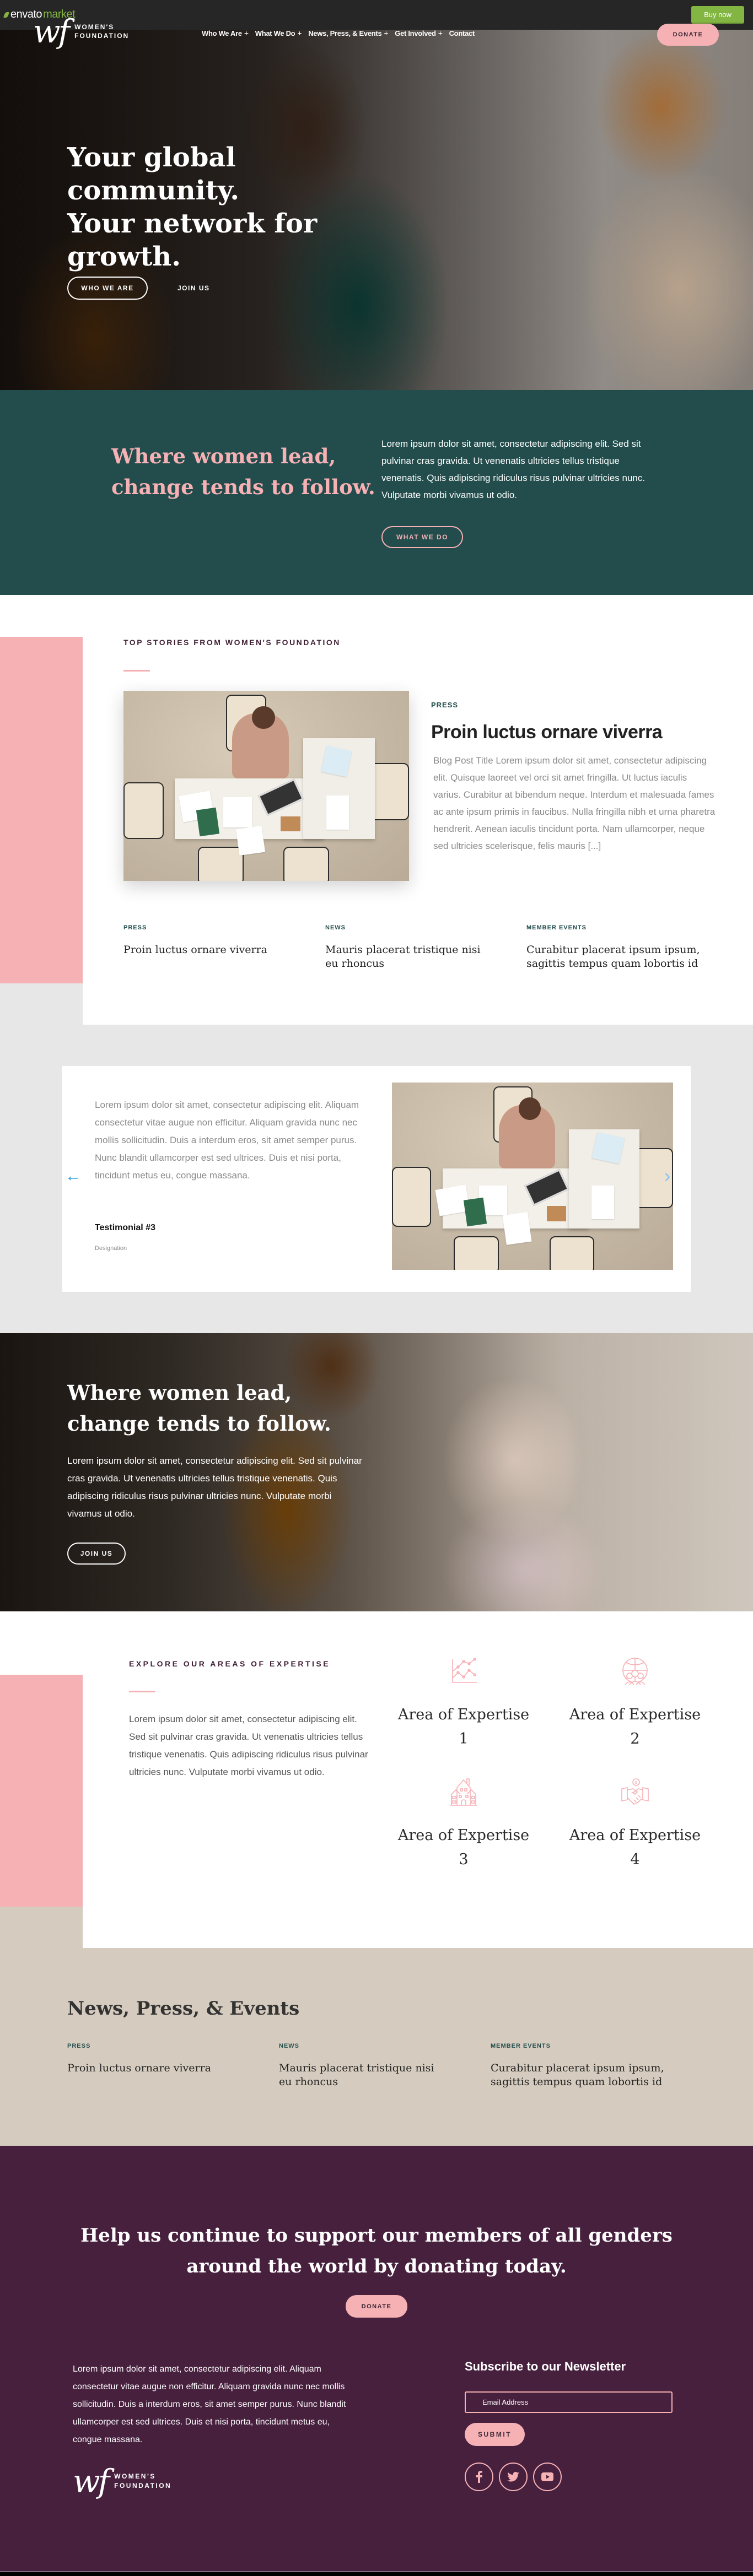 This screenshot has height=2576, width=753. I want to click on decorative-grey-block, so click(41, 1004).